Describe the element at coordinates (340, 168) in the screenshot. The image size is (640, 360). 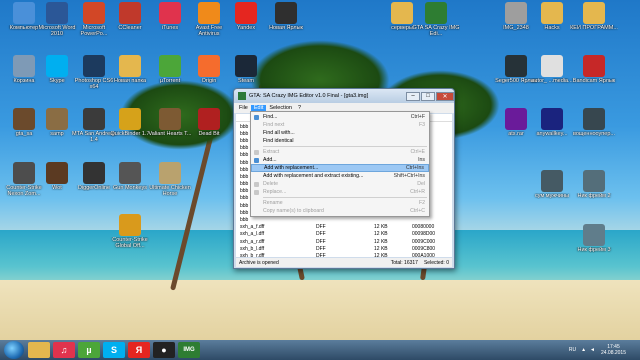
I see `menu-item: Add with replacement... Ctrl+Ins` at that location.